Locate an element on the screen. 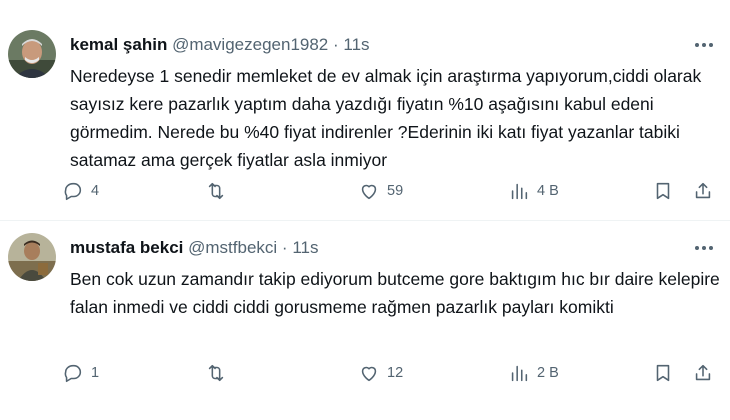 This screenshot has width=730, height=420. views-button: 4 B is located at coordinates (533, 191).